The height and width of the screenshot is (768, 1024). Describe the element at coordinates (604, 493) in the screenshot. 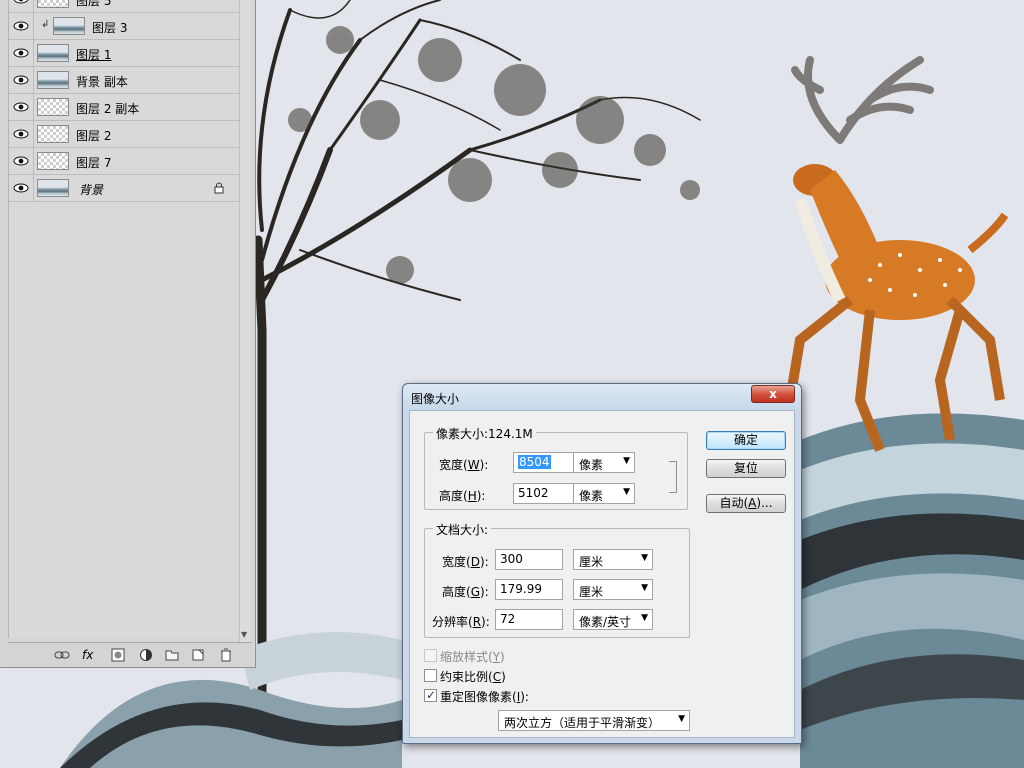

I see `pixel-height-unit-select: 像素 ▼` at that location.